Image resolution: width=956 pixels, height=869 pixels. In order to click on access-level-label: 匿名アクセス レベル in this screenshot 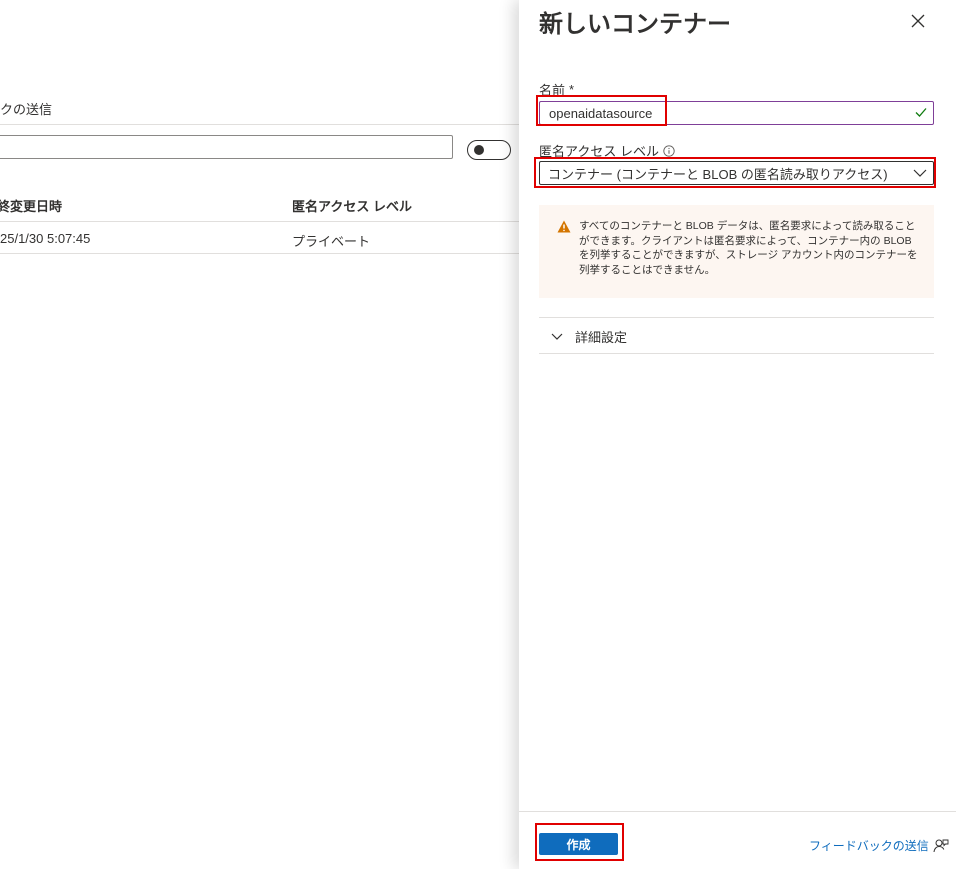, I will do `click(607, 150)`.